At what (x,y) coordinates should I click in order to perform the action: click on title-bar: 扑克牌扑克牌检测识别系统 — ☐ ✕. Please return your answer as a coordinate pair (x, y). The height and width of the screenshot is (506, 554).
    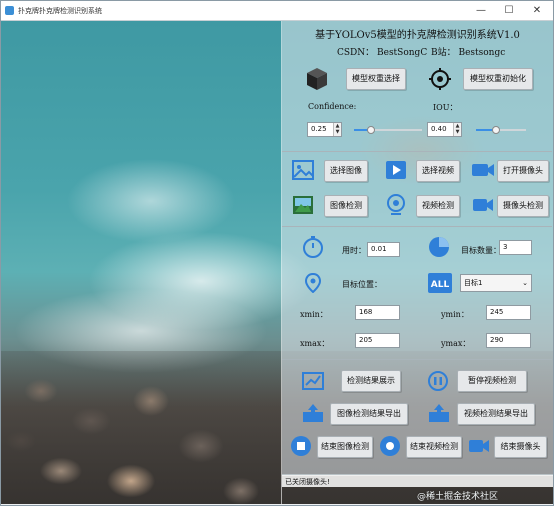
    Looking at the image, I should click on (277, 11).